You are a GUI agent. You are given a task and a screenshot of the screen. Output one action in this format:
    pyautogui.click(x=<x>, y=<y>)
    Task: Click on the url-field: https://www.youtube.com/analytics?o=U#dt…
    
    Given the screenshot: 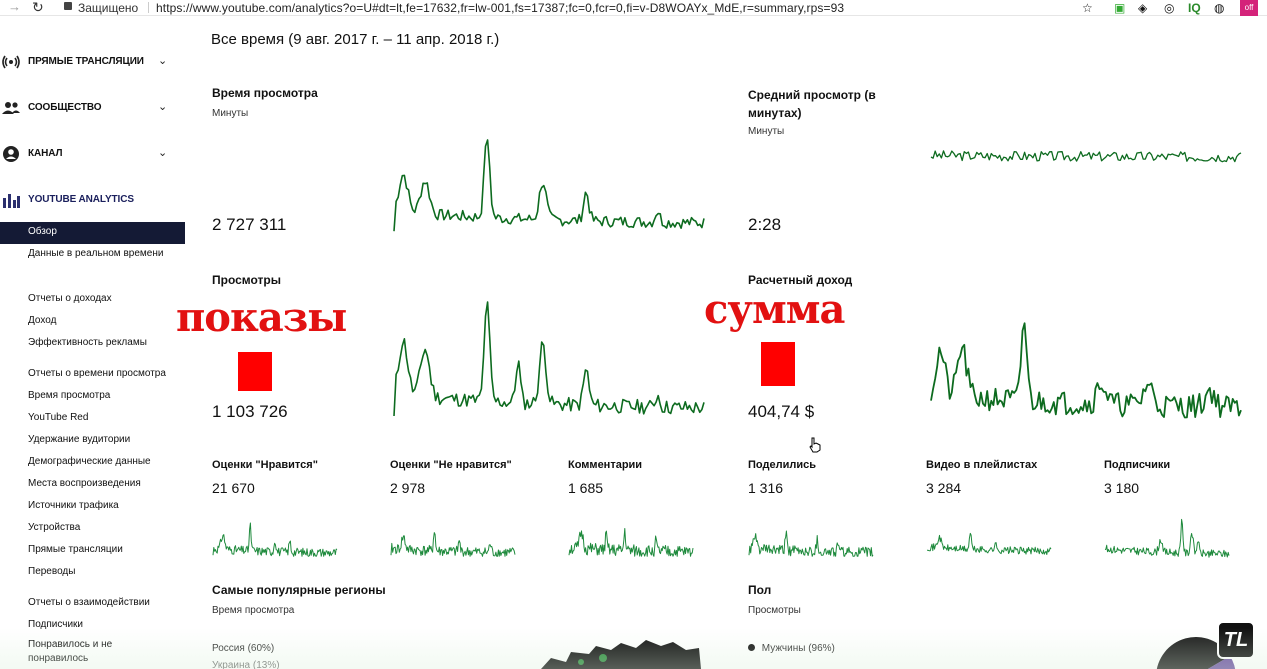 What is the action you would take?
    pyautogui.click(x=500, y=8)
    